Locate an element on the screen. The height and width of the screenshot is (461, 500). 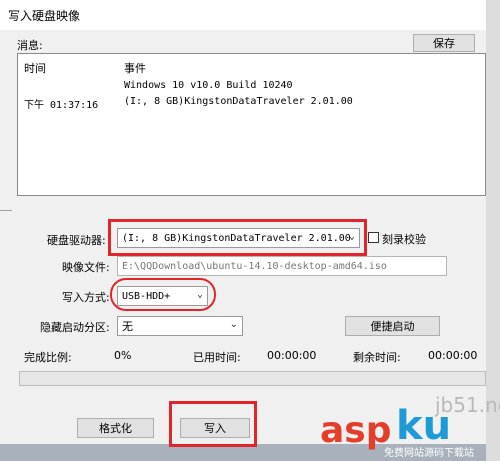
complete-value: 0% is located at coordinates (123, 355).